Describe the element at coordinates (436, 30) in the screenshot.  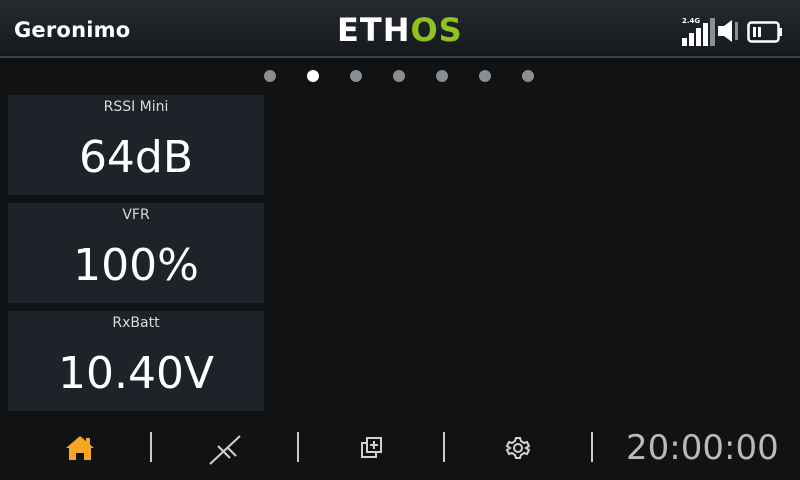
I see `logo-text-accent: OS` at that location.